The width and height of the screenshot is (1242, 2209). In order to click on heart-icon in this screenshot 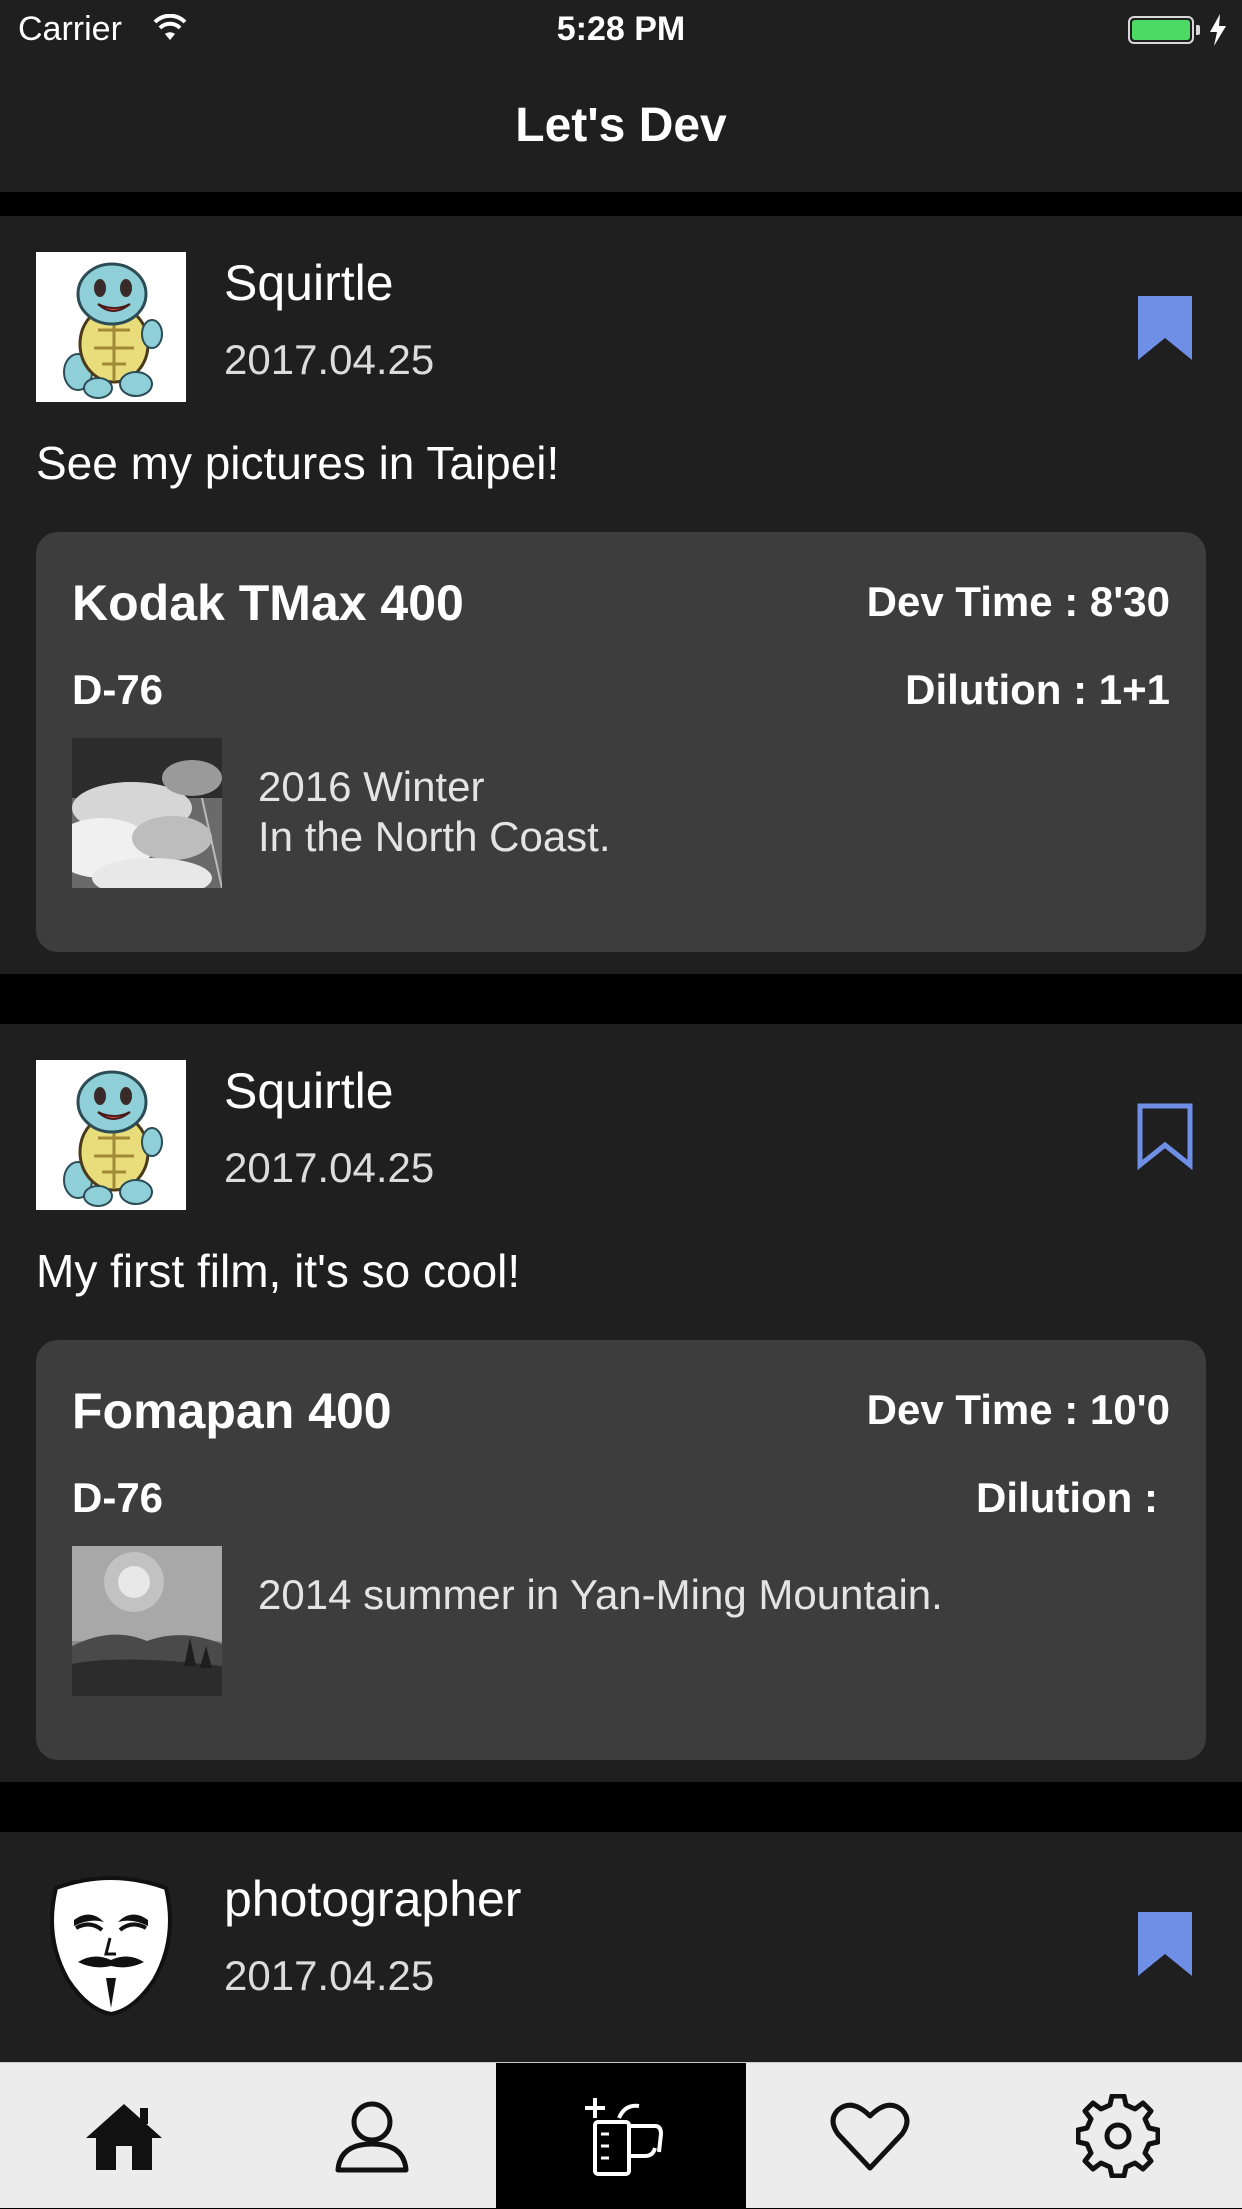, I will do `click(870, 2136)`.